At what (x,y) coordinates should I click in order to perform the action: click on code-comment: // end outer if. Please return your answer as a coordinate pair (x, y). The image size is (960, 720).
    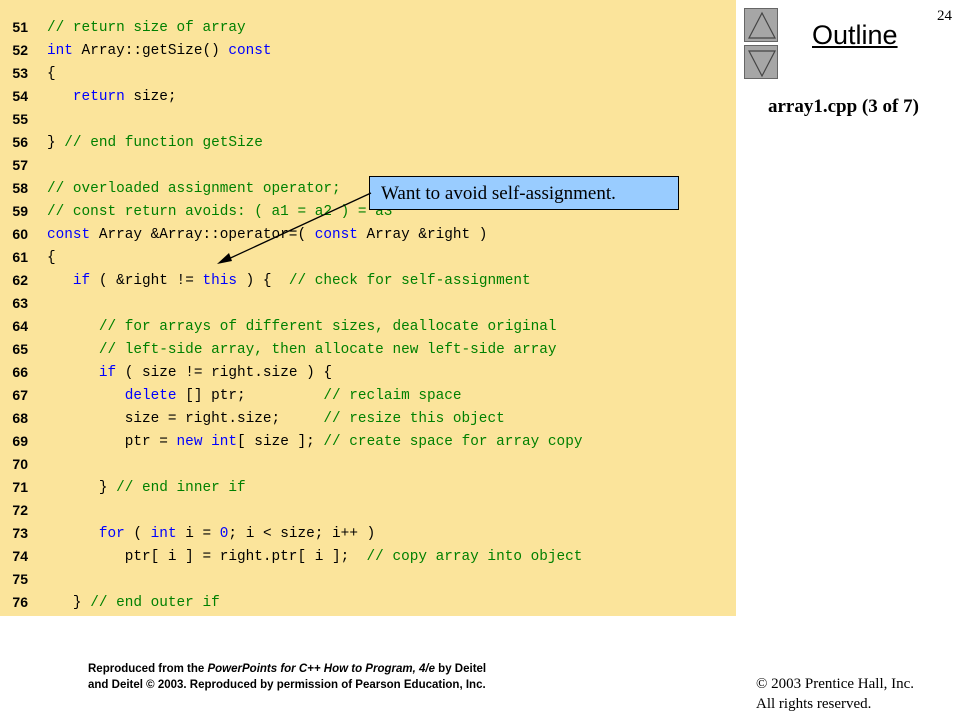
    Looking at the image, I should click on (155, 603).